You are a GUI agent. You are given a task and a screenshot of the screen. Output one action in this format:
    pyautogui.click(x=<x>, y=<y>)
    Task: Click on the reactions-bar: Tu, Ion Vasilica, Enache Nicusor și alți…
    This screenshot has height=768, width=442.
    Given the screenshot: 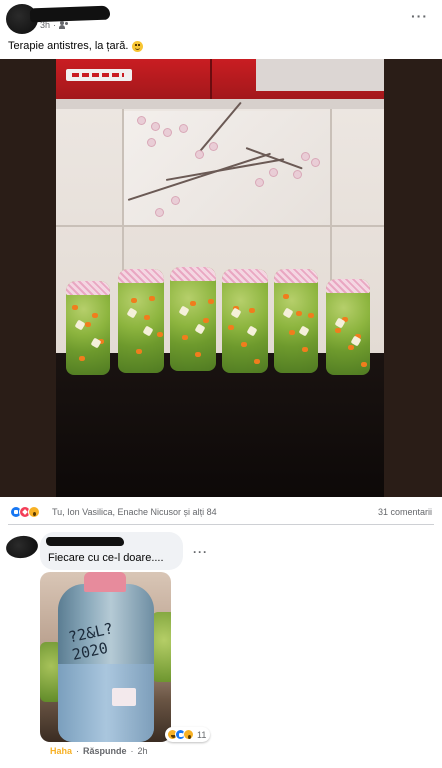 What is the action you would take?
    pyautogui.click(x=221, y=512)
    